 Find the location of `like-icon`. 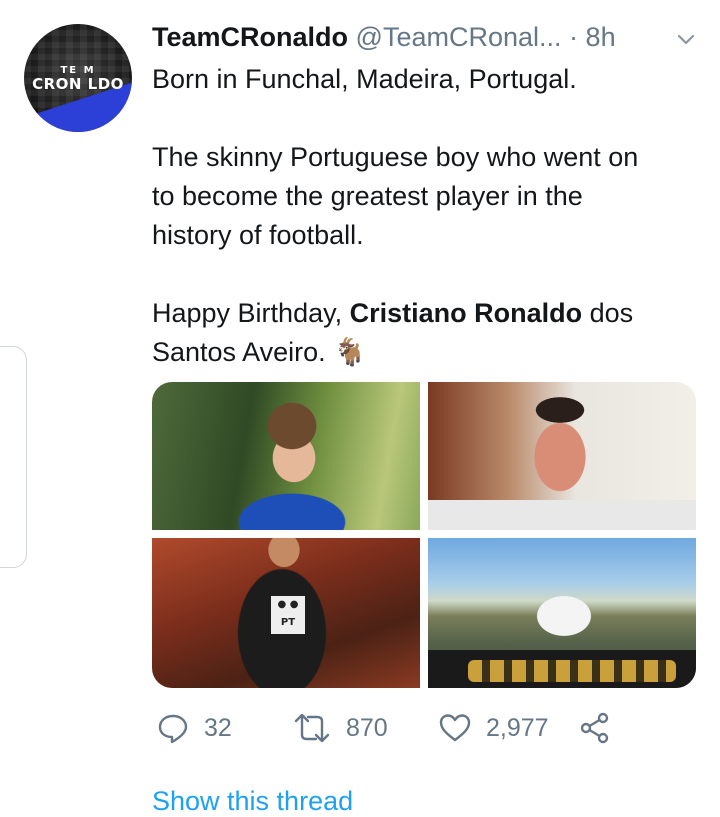

like-icon is located at coordinates (455, 728).